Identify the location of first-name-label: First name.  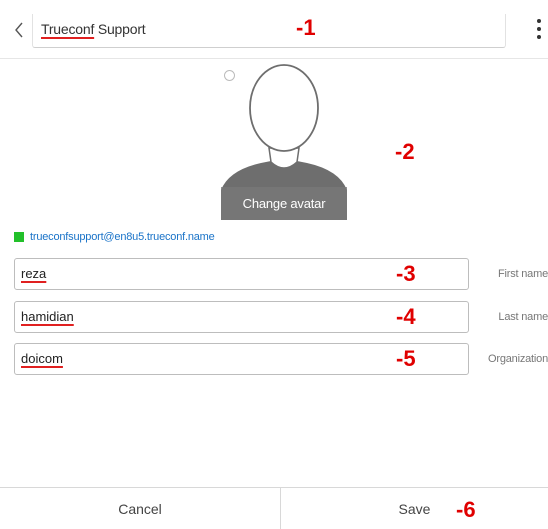
(523, 274).